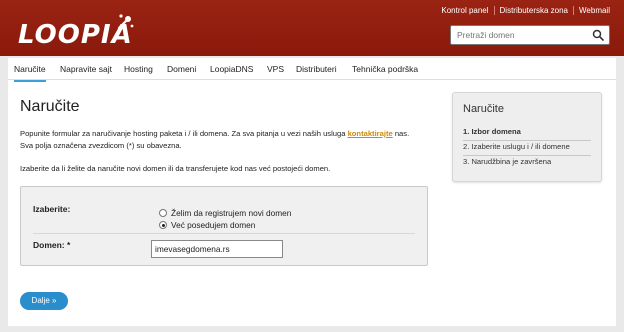 This screenshot has width=624, height=332. What do you see at coordinates (231, 69) in the screenshot?
I see `nav-item-loopiadns: LoopiaDNS` at bounding box center [231, 69].